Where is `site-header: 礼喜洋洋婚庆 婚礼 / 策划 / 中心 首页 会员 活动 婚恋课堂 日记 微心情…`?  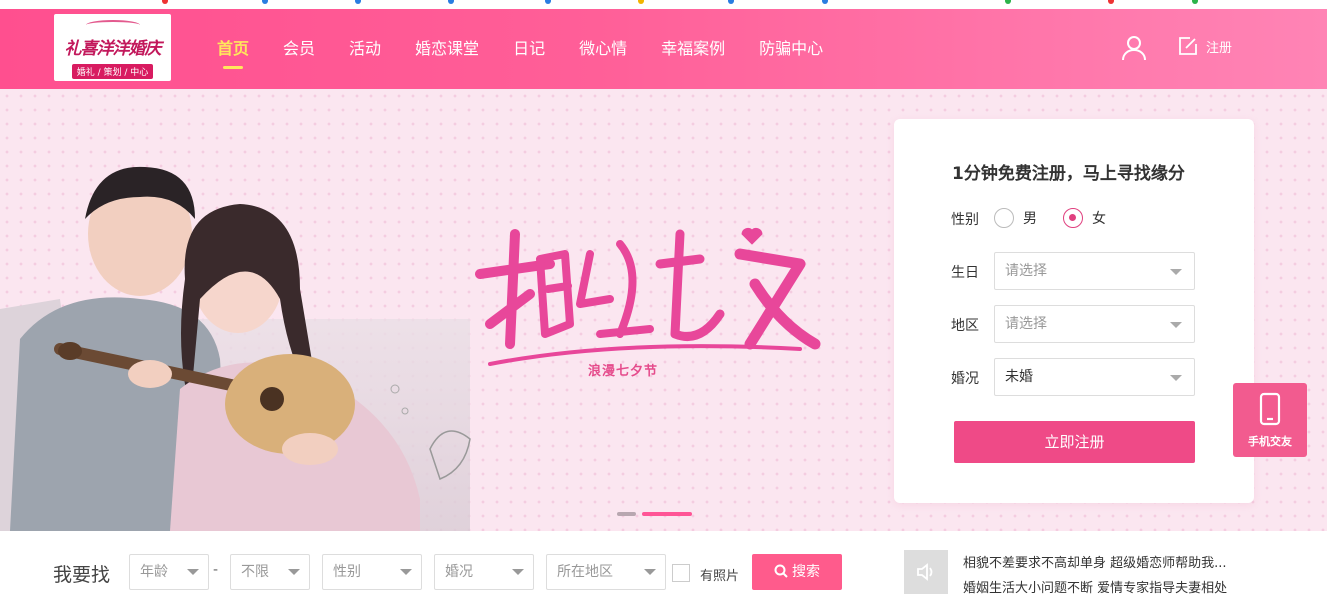 site-header: 礼喜洋洋婚庆 婚礼 / 策划 / 中心 首页 会员 活动 婚恋课堂 日记 微心情… is located at coordinates (663, 49).